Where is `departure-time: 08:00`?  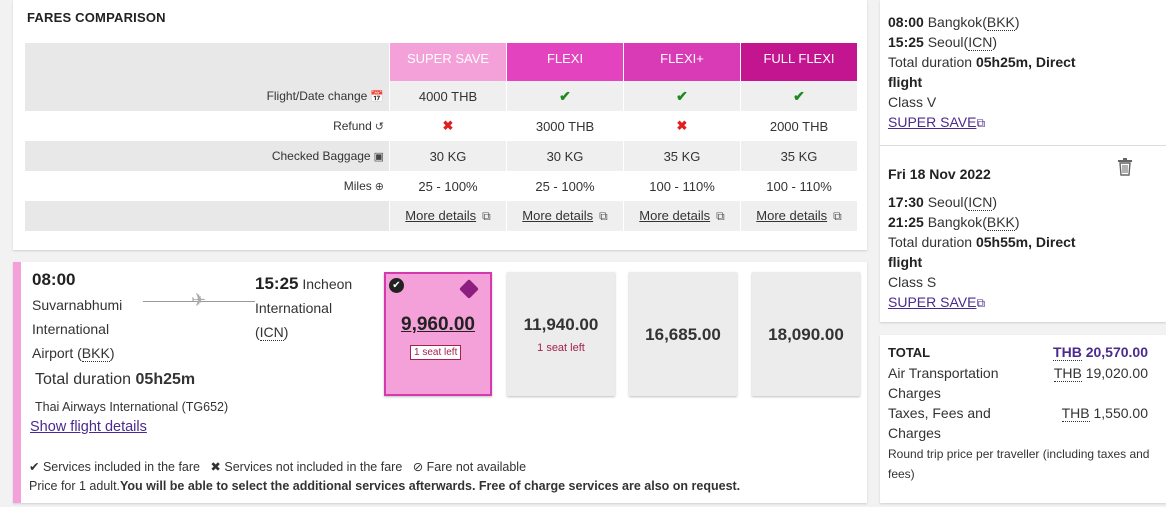
departure-time: 08:00 is located at coordinates (54, 279).